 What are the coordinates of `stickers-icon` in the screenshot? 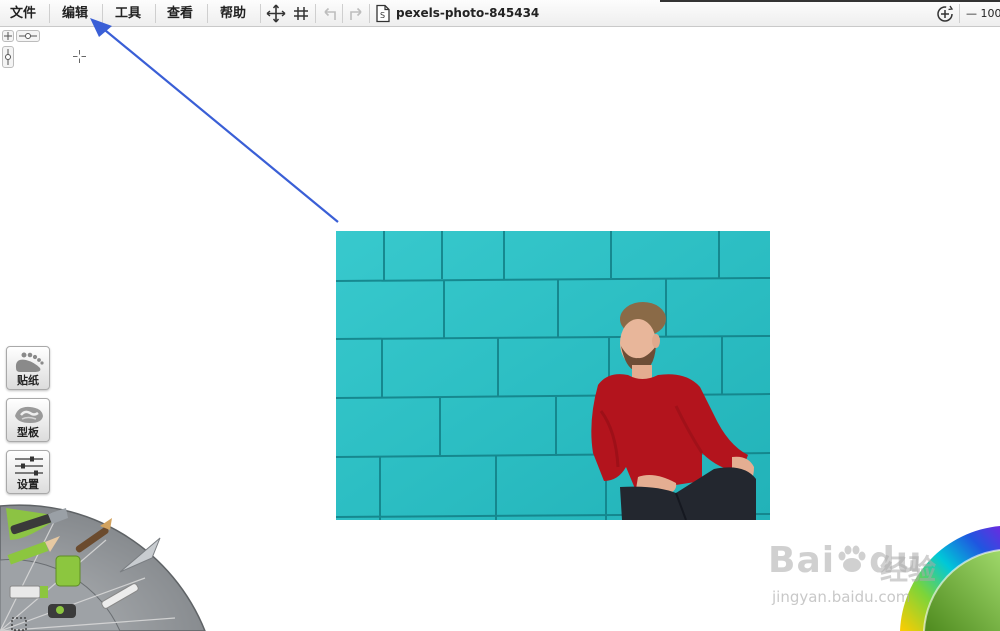 It's located at (29, 362).